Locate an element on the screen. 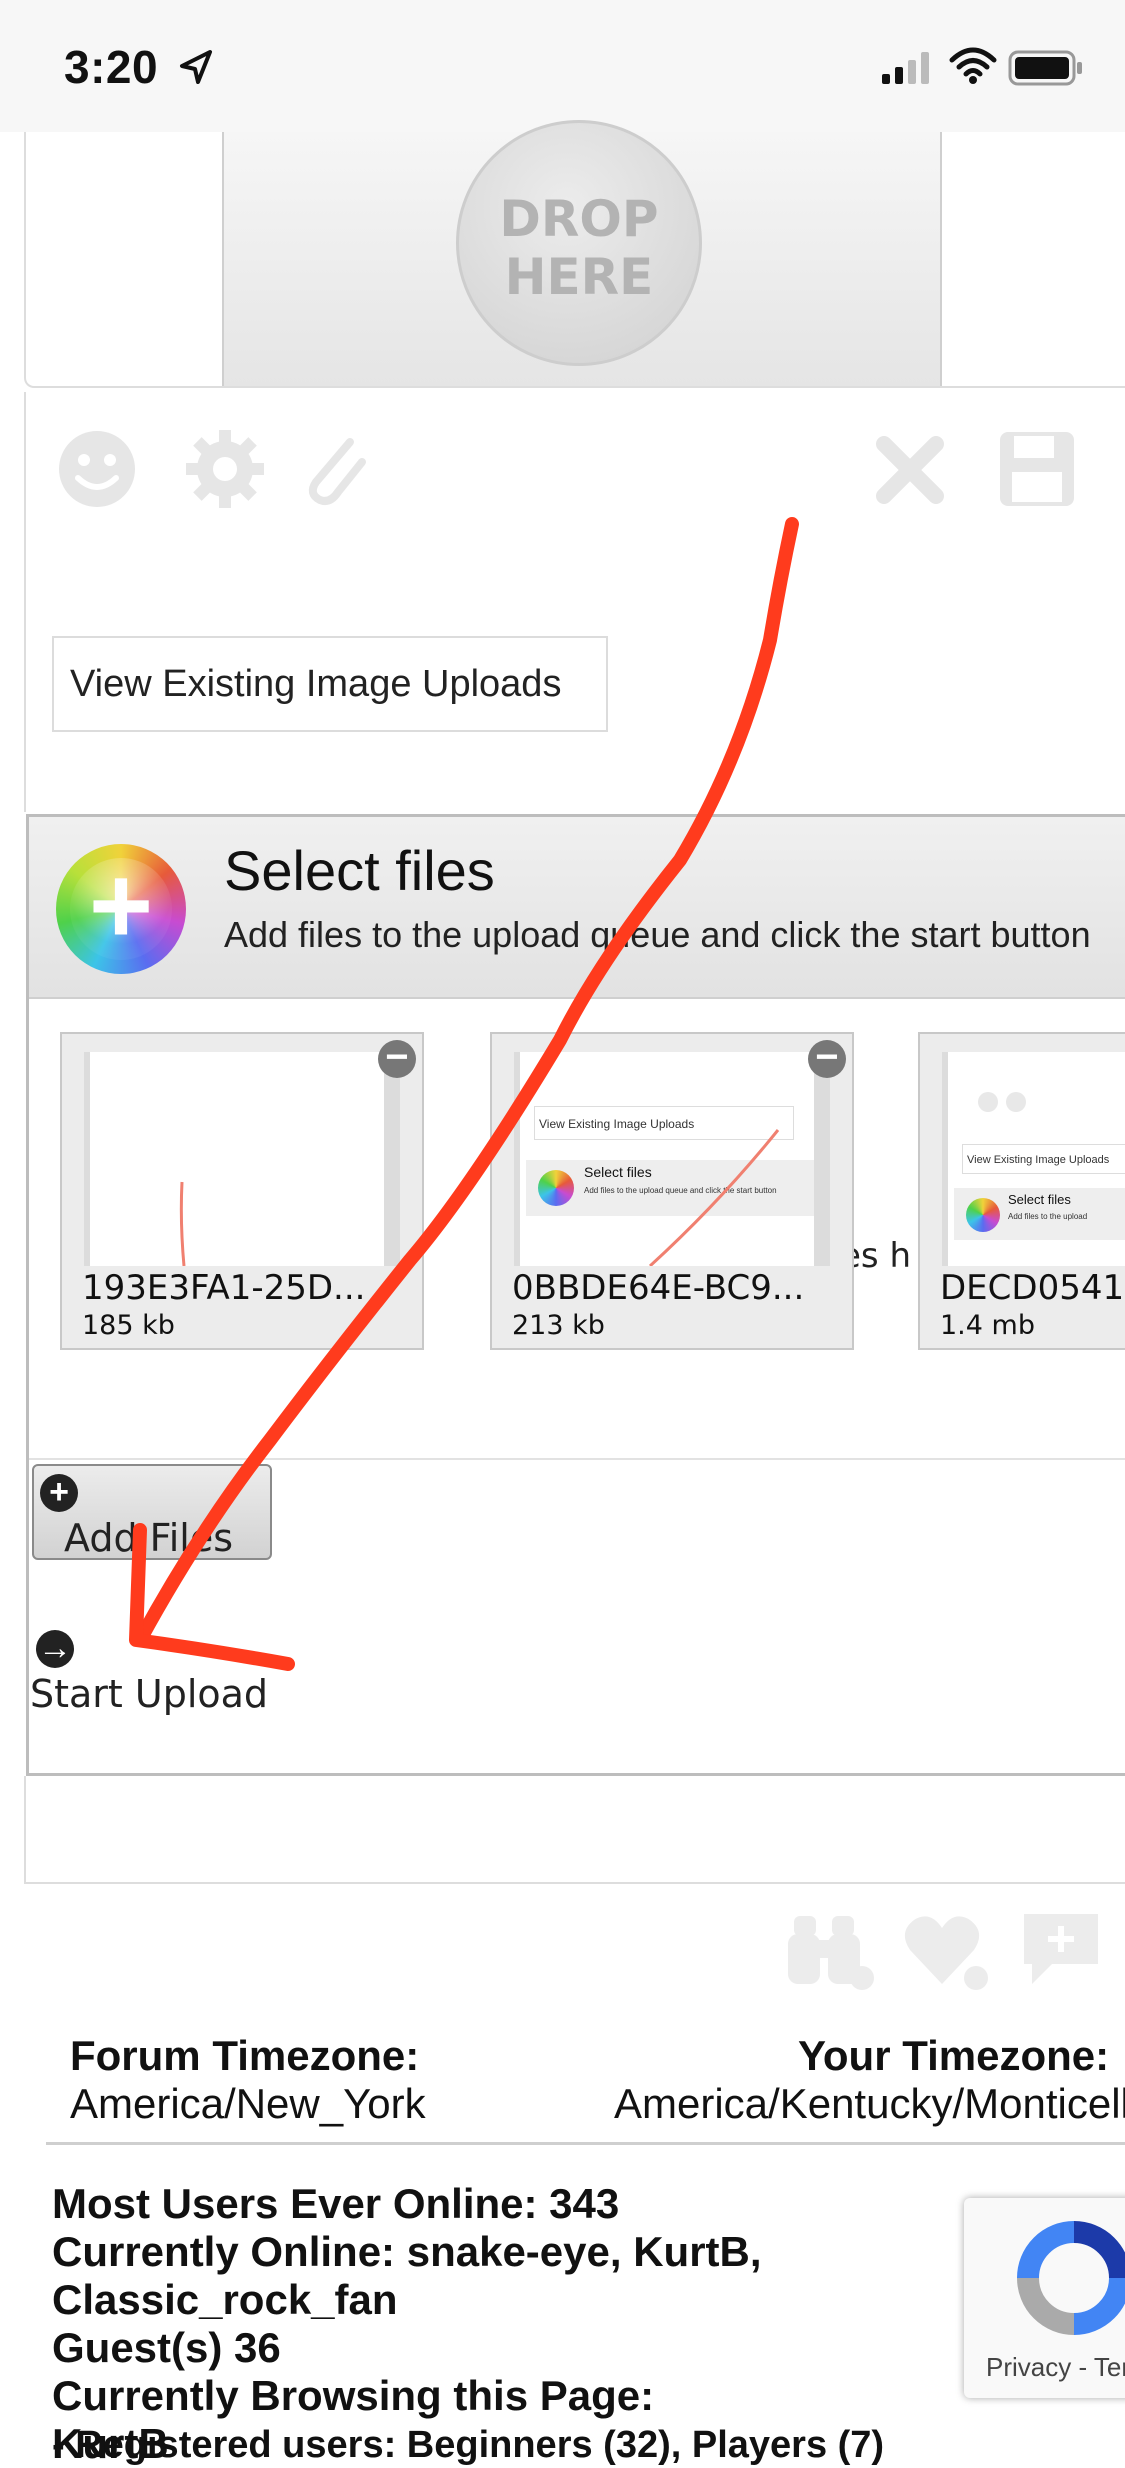  drop-here-label: DROP HERE is located at coordinates (579, 248).